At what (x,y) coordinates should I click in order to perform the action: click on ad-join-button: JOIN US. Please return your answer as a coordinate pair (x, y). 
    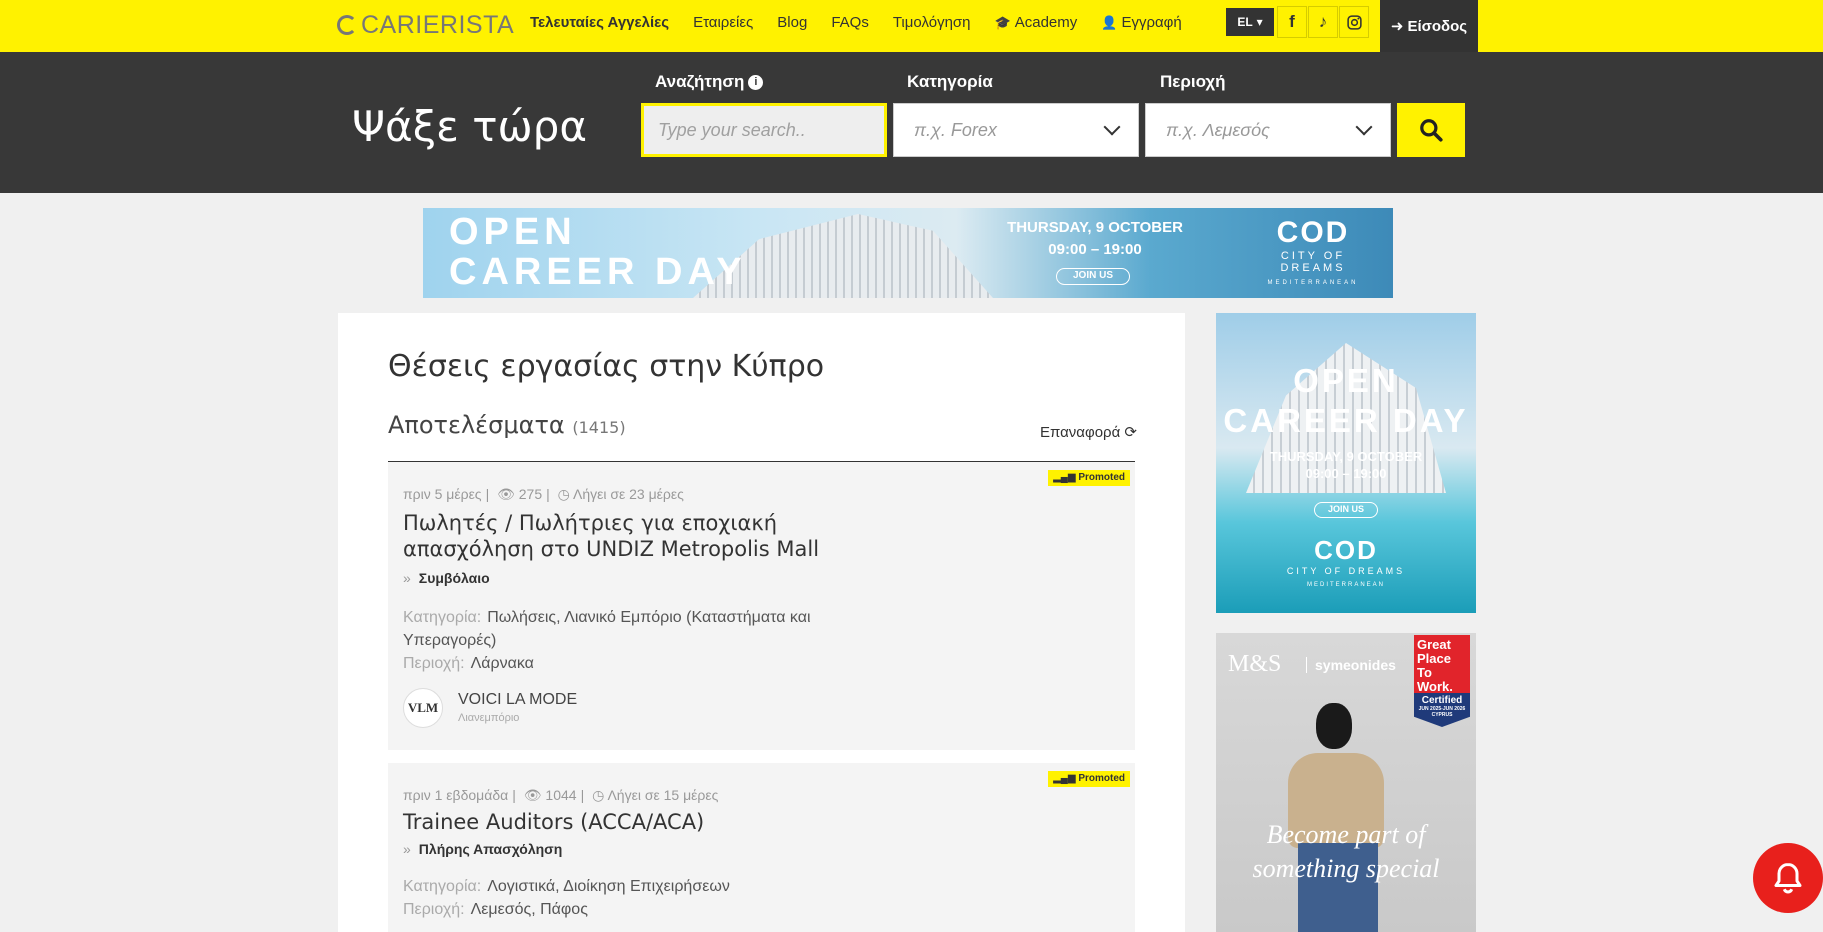
    Looking at the image, I should click on (1346, 510).